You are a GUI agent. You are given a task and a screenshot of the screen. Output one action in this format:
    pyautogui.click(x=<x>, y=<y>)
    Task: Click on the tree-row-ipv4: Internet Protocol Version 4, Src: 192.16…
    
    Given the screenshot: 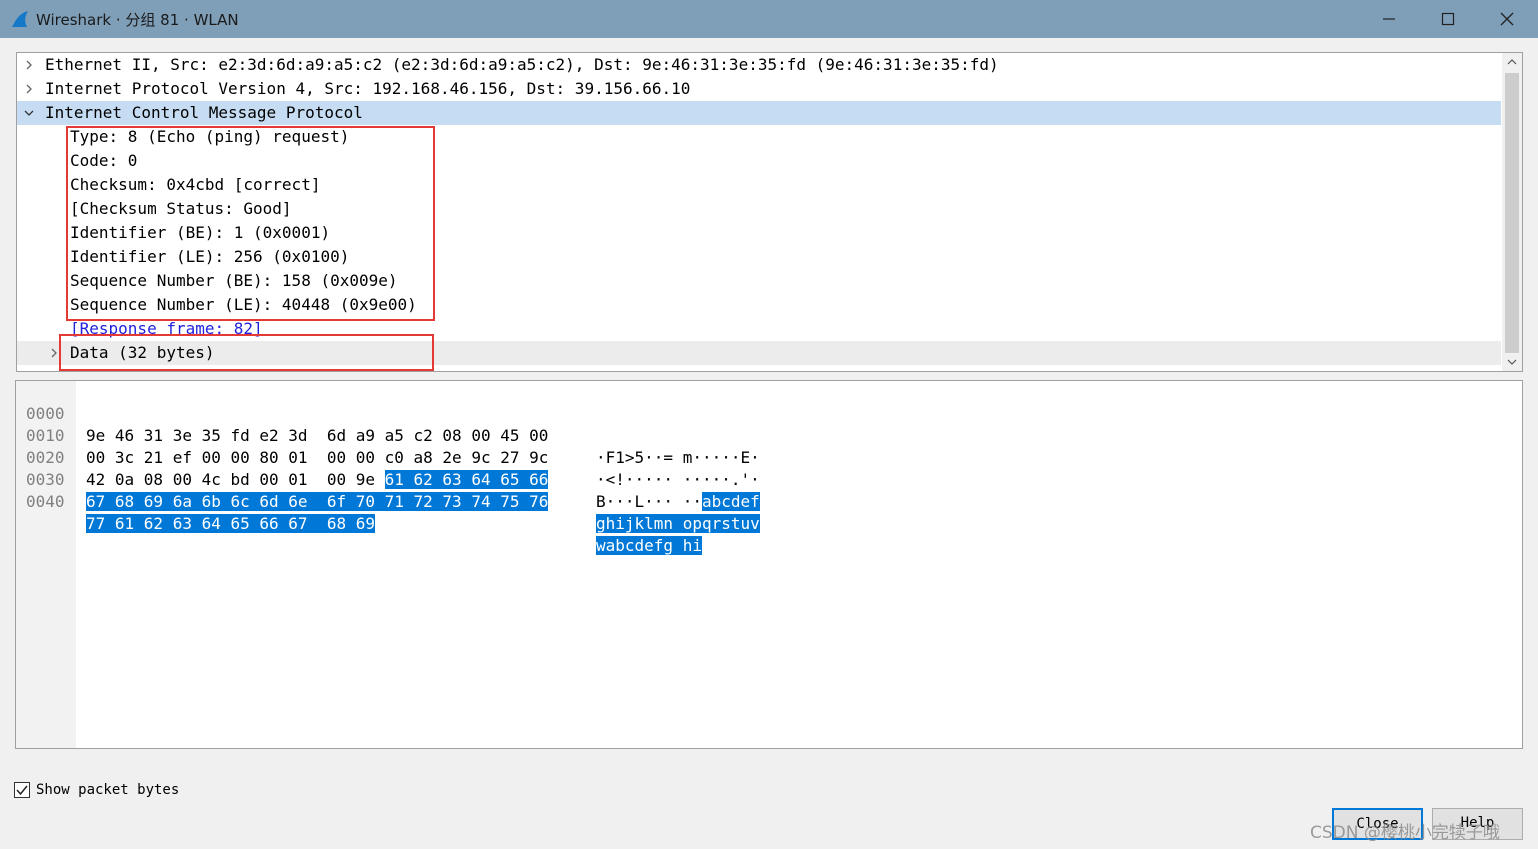 What is the action you would take?
    pyautogui.click(x=759, y=89)
    